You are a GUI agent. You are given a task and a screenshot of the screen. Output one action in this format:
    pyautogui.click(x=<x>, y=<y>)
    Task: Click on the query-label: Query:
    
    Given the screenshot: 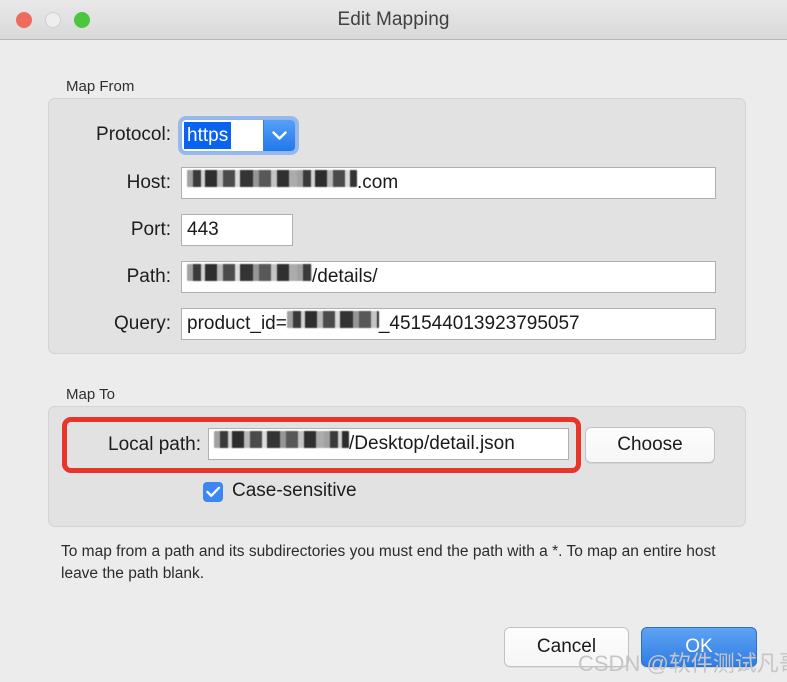 What is the action you would take?
    pyautogui.click(x=142, y=323)
    